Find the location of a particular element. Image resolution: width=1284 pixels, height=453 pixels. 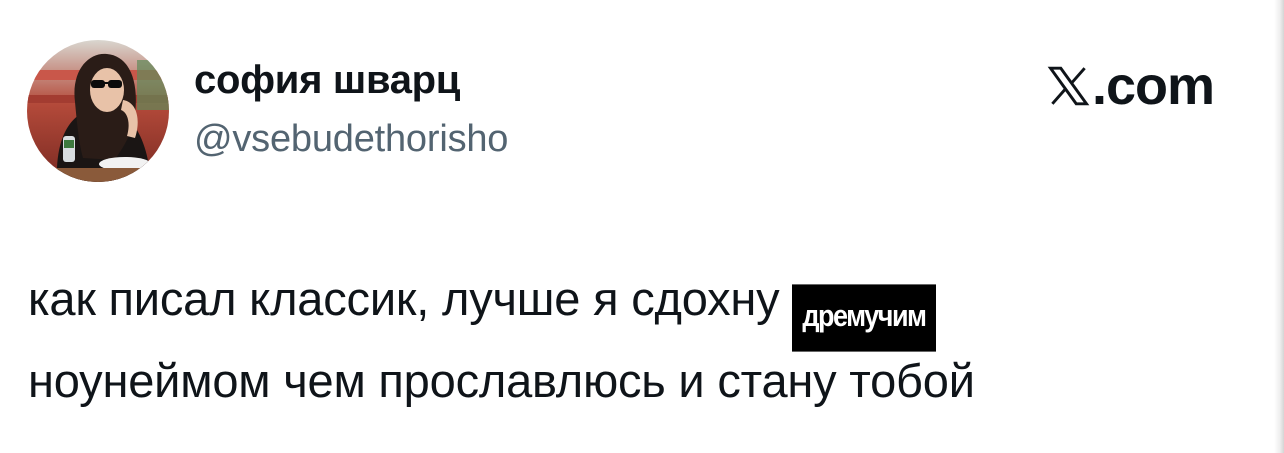

scrollbar-edge is located at coordinates (1279, 226).